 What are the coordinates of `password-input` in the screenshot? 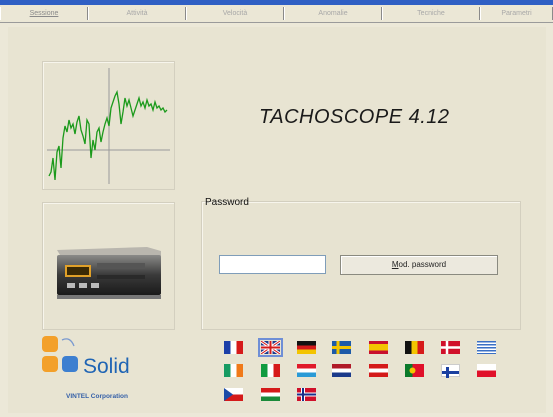 It's located at (272, 264).